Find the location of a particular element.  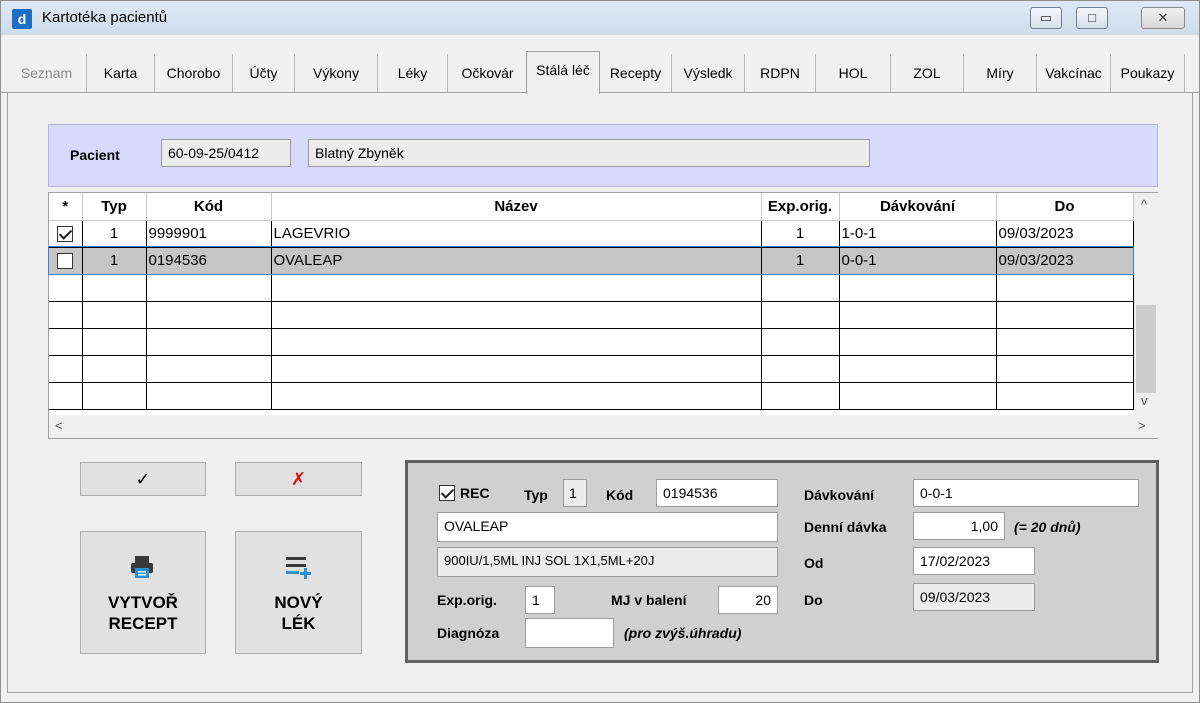

header-typ: Typ is located at coordinates (114, 207).